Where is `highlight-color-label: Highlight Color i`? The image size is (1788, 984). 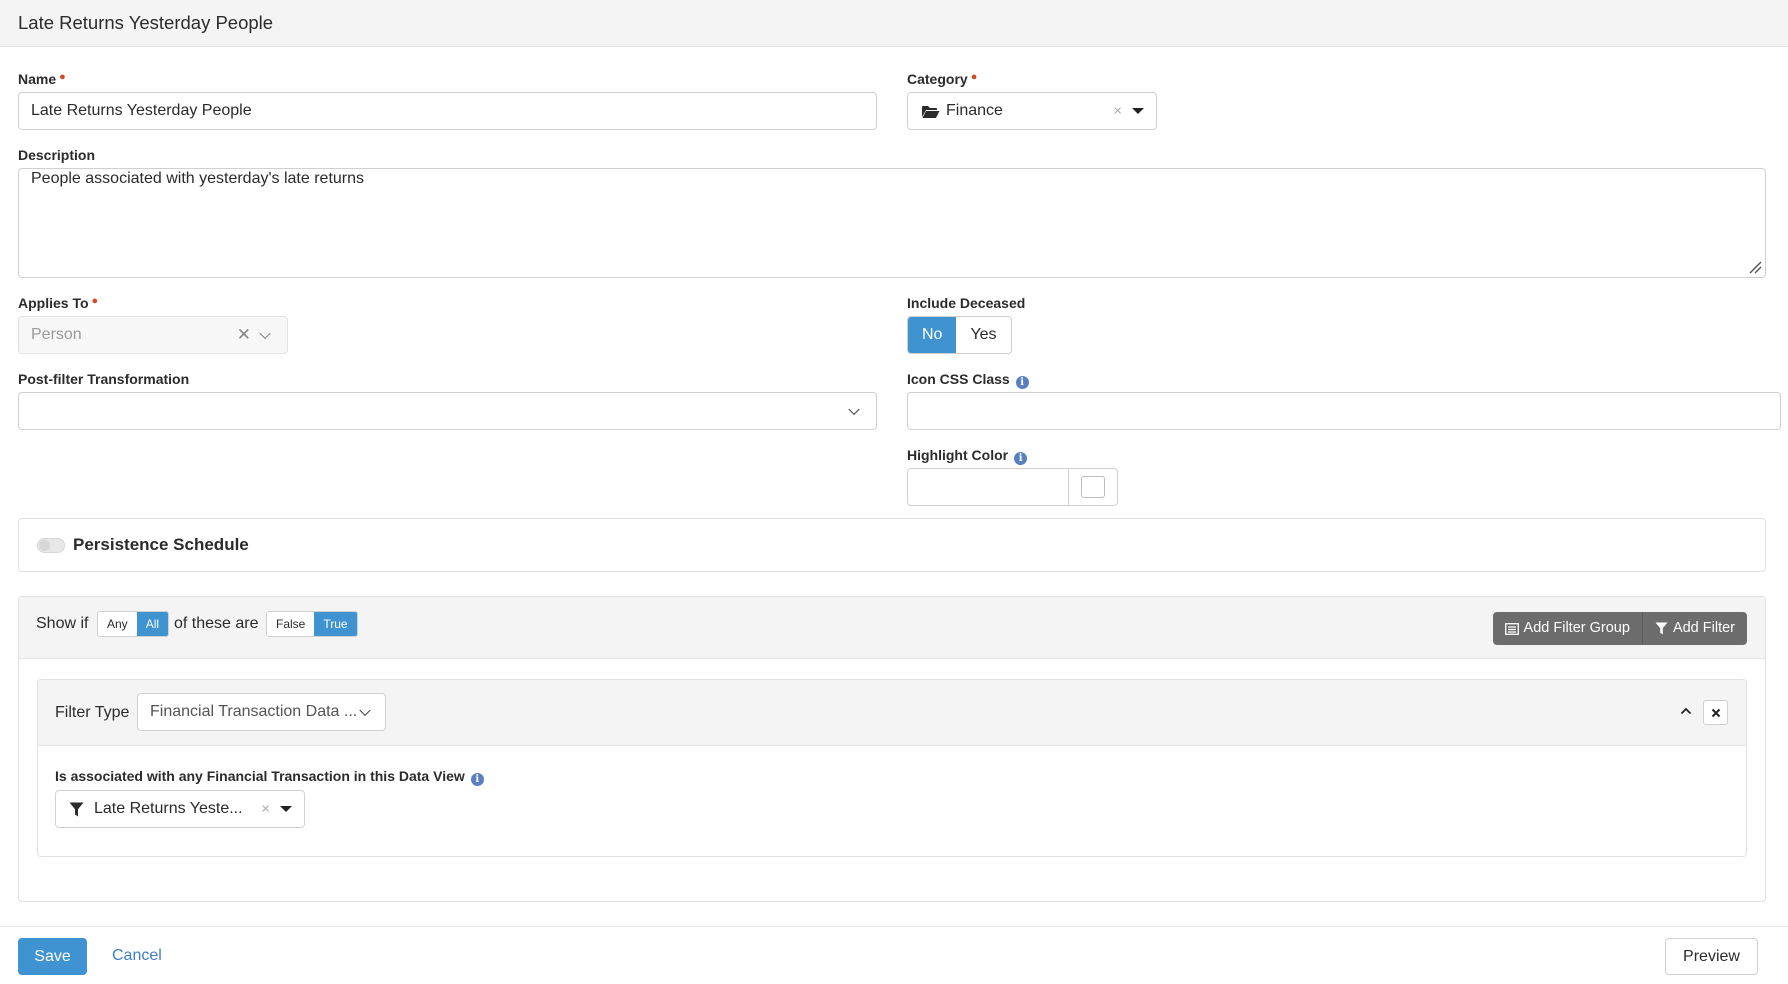 highlight-color-label: Highlight Color i is located at coordinates (967, 456).